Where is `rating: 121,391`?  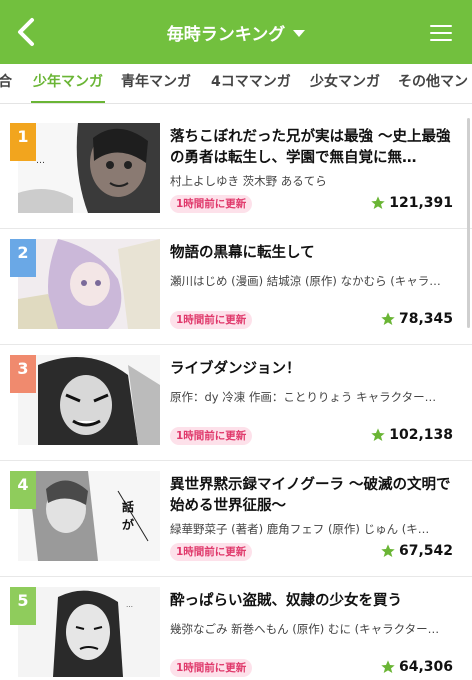
rating: 121,391 is located at coordinates (411, 203).